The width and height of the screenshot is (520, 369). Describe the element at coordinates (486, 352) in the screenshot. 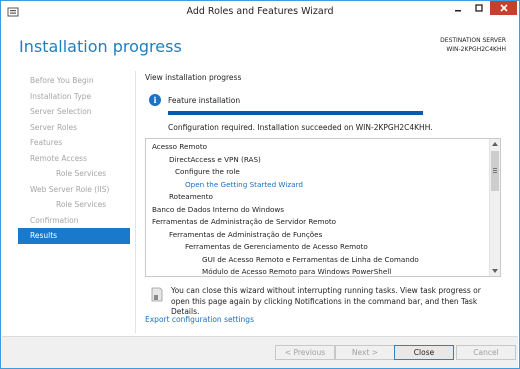

I see `cancel-button: Cancel` at that location.